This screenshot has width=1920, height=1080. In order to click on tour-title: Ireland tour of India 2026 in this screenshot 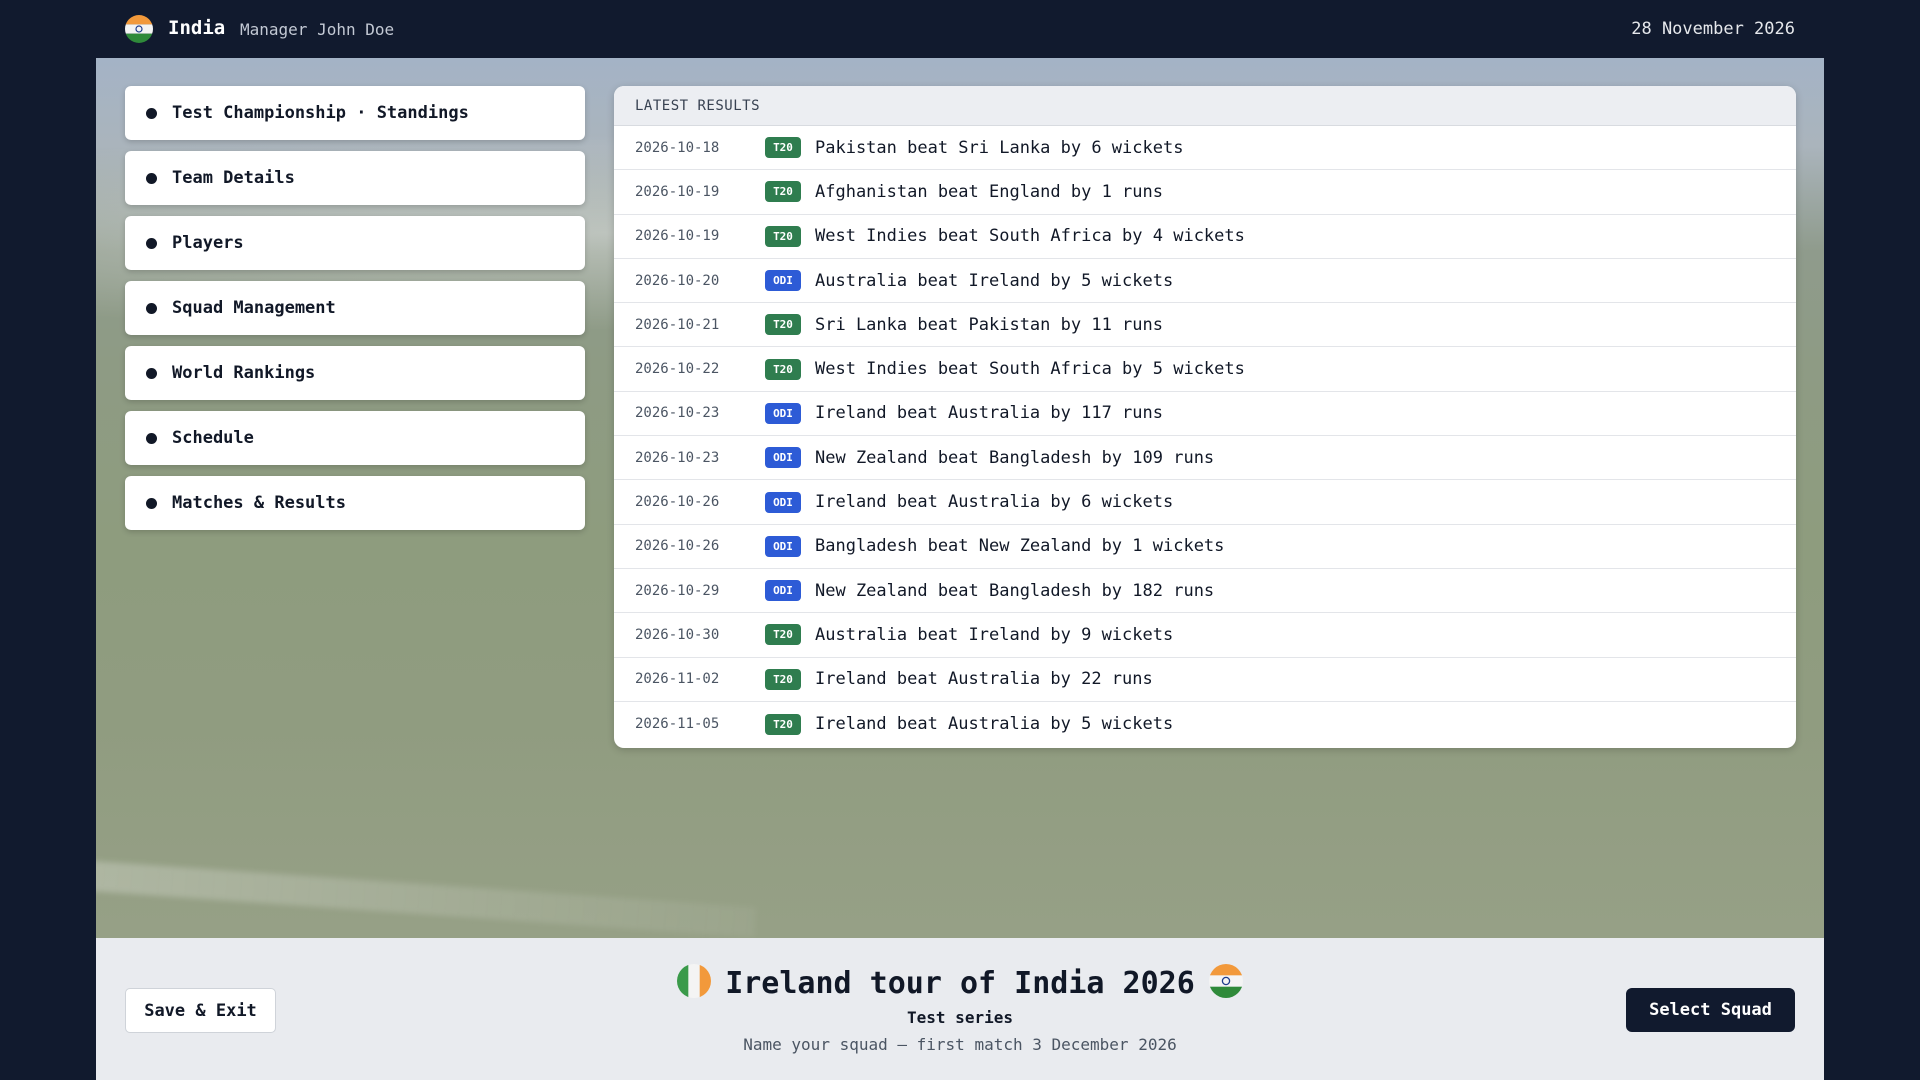, I will do `click(960, 983)`.